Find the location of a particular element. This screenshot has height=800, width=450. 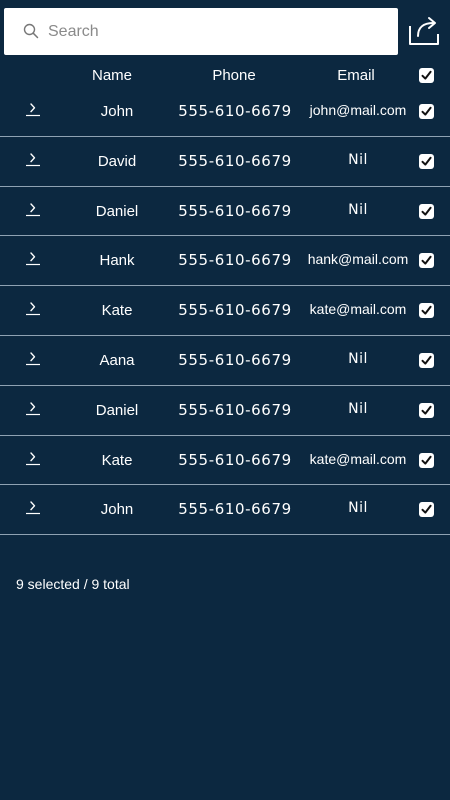

share-icon is located at coordinates (424, 34).